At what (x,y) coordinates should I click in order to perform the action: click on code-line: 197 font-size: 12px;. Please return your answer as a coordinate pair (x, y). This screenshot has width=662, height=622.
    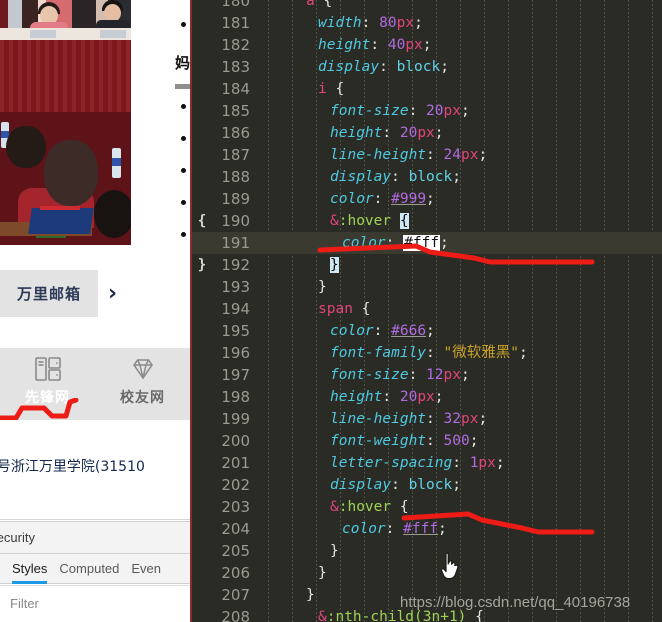
    Looking at the image, I should click on (427, 375).